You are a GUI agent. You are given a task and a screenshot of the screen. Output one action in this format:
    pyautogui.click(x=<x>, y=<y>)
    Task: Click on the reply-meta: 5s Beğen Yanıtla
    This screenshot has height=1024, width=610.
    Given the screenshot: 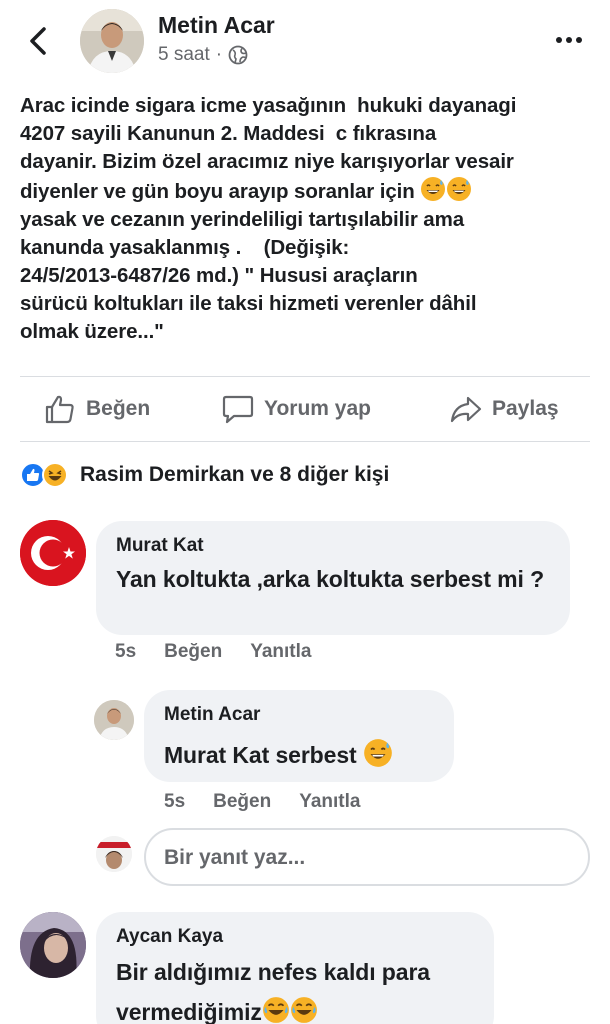 What is the action you would take?
    pyautogui.click(x=262, y=802)
    